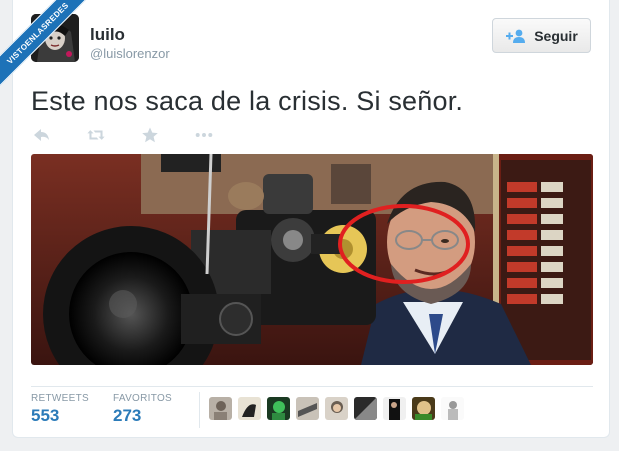  I want to click on tweet-actions, so click(141, 135).